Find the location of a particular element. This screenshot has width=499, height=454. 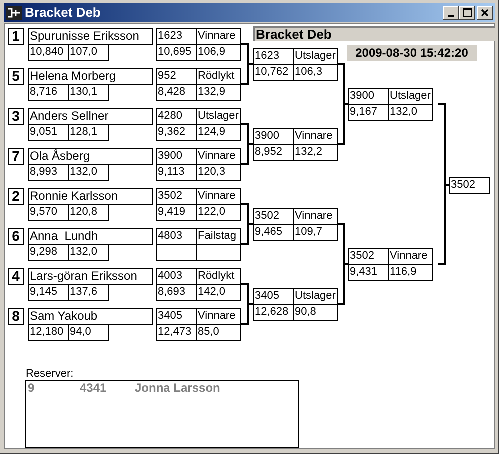

time-cell: 8,693 is located at coordinates (176, 292).